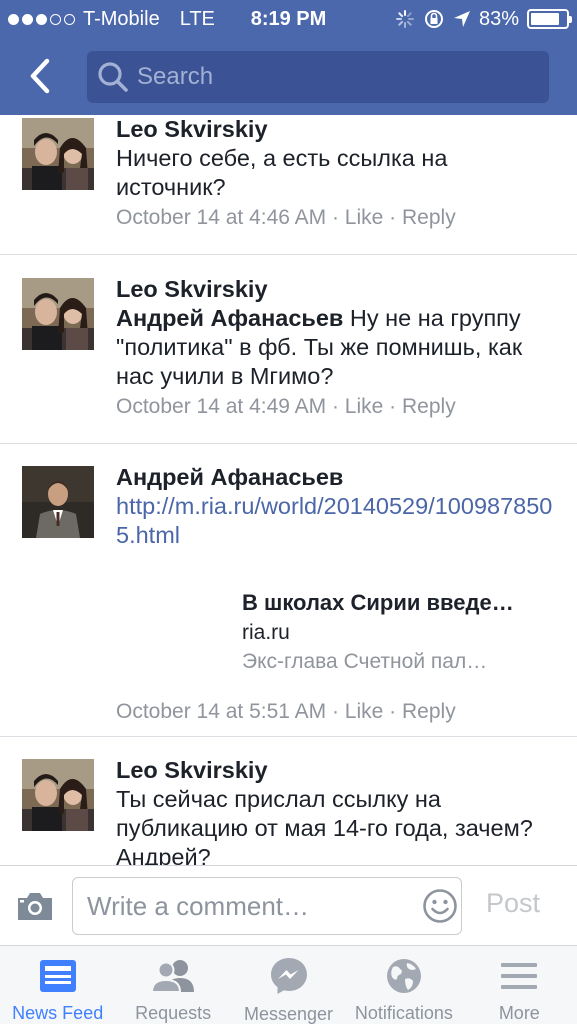 Image resolution: width=577 pixels, height=1024 pixels. I want to click on comment-box, so click(267, 906).